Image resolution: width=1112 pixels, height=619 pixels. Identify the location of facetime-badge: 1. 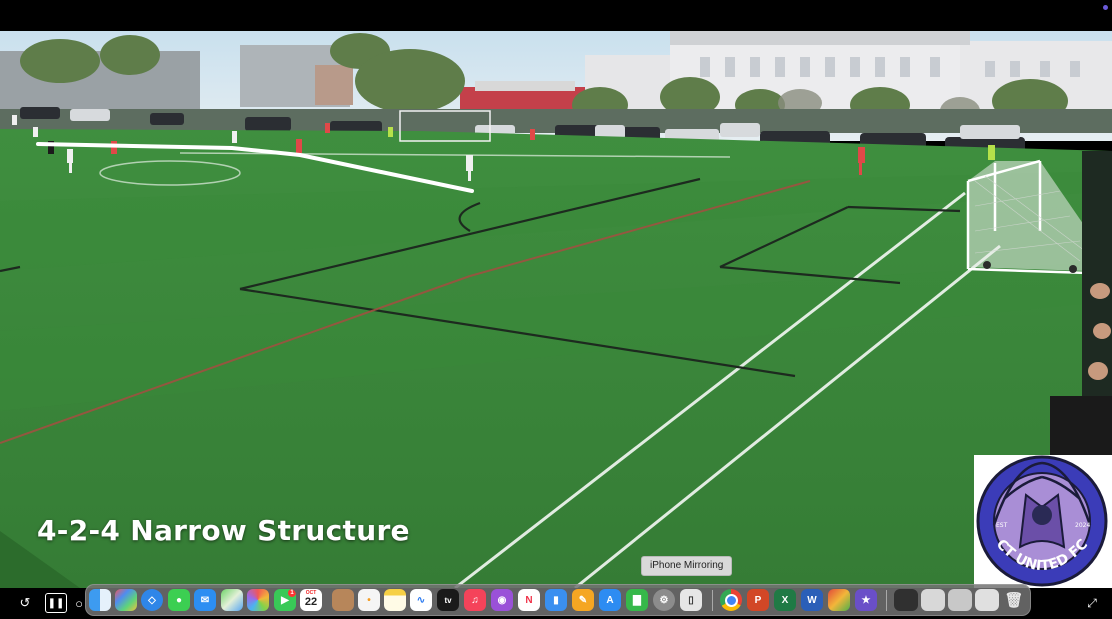
(292, 593).